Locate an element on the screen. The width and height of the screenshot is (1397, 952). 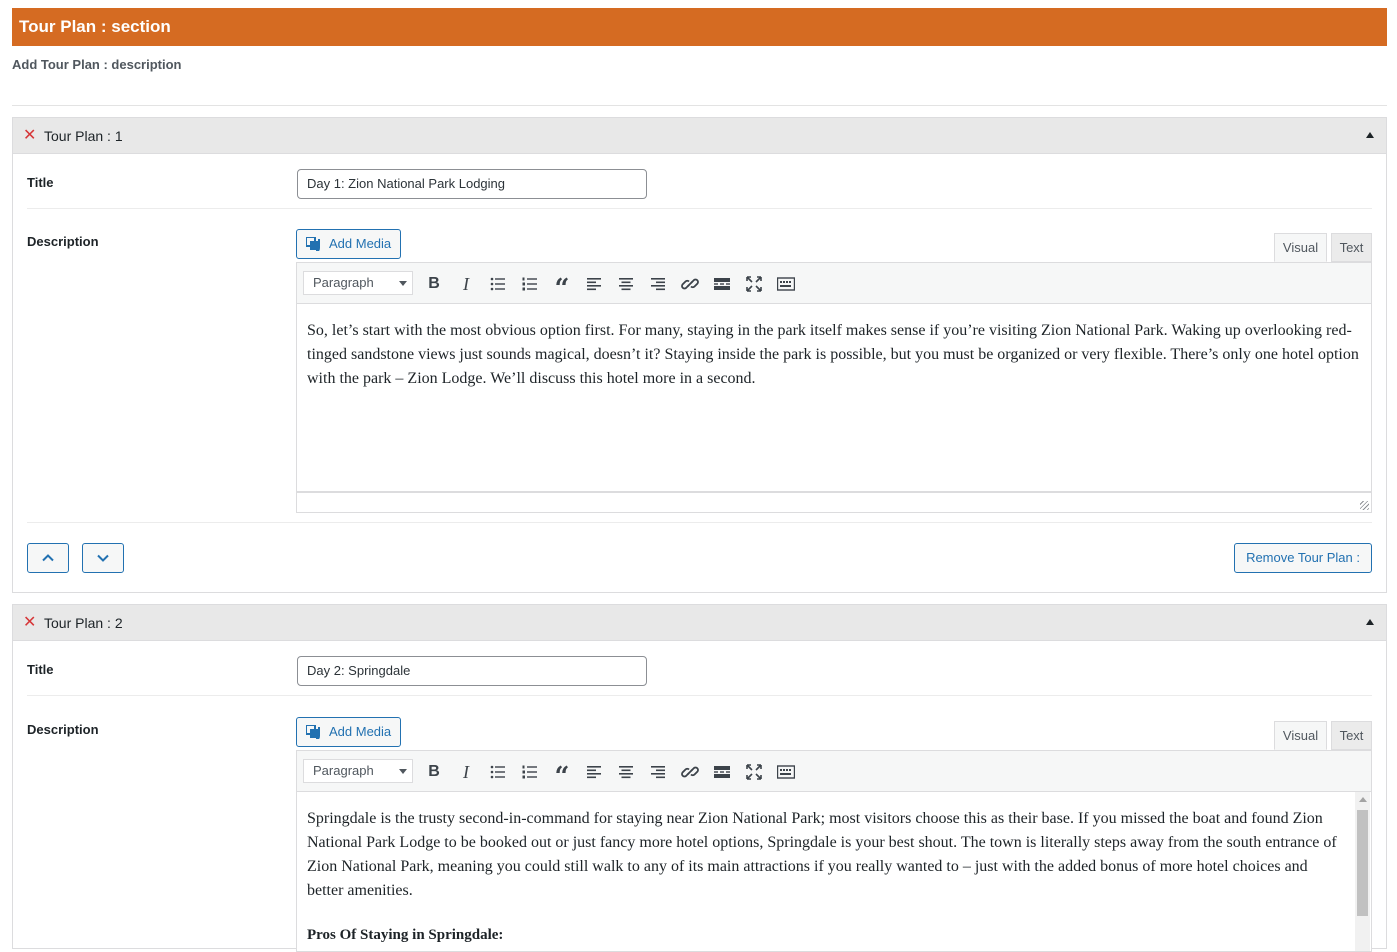
title-input-2: Day 2: Springdale is located at coordinates (472, 671).